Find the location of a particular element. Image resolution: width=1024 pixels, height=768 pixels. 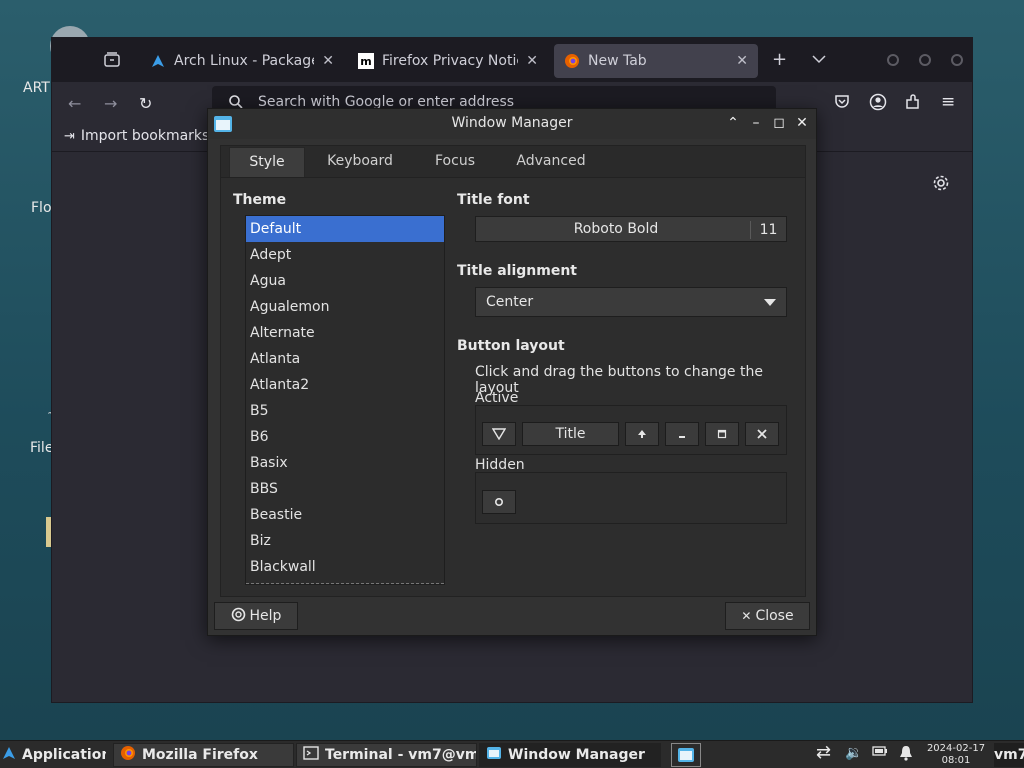

list-item: Blackwall is located at coordinates (345, 567).